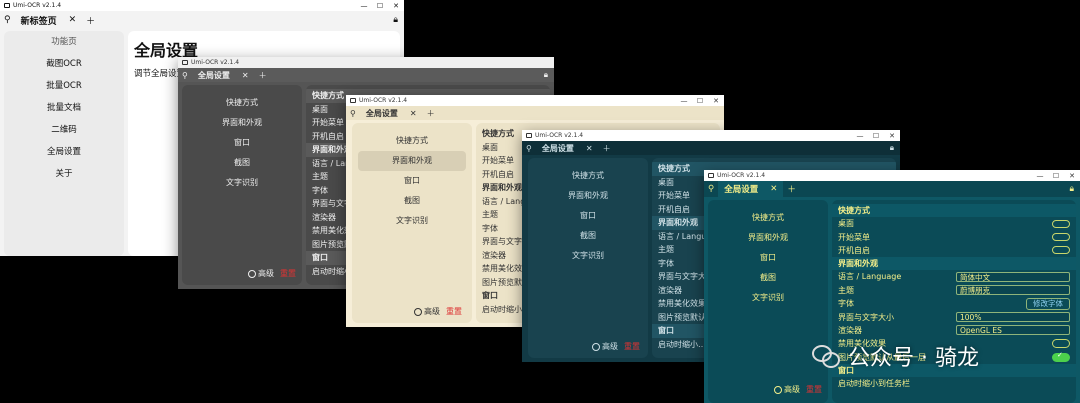  I want to click on setting-row-size: 界面与文字大小 100%, so click(954, 316).